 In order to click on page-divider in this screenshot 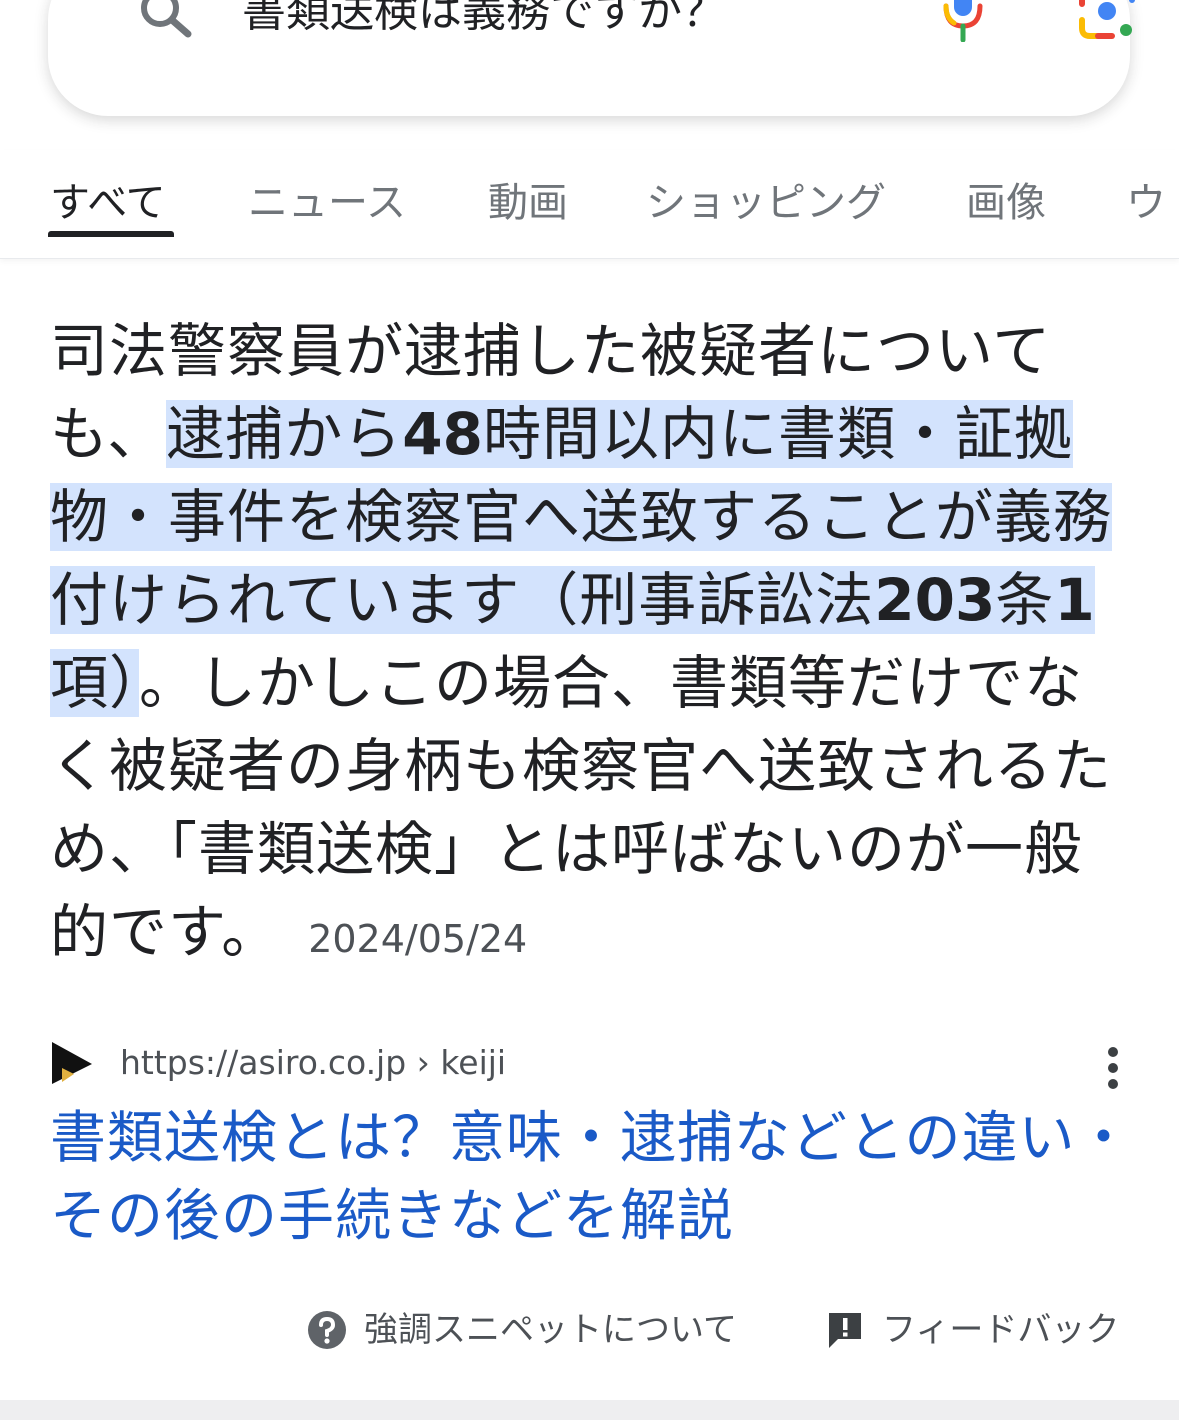, I will do `click(589, 1410)`.